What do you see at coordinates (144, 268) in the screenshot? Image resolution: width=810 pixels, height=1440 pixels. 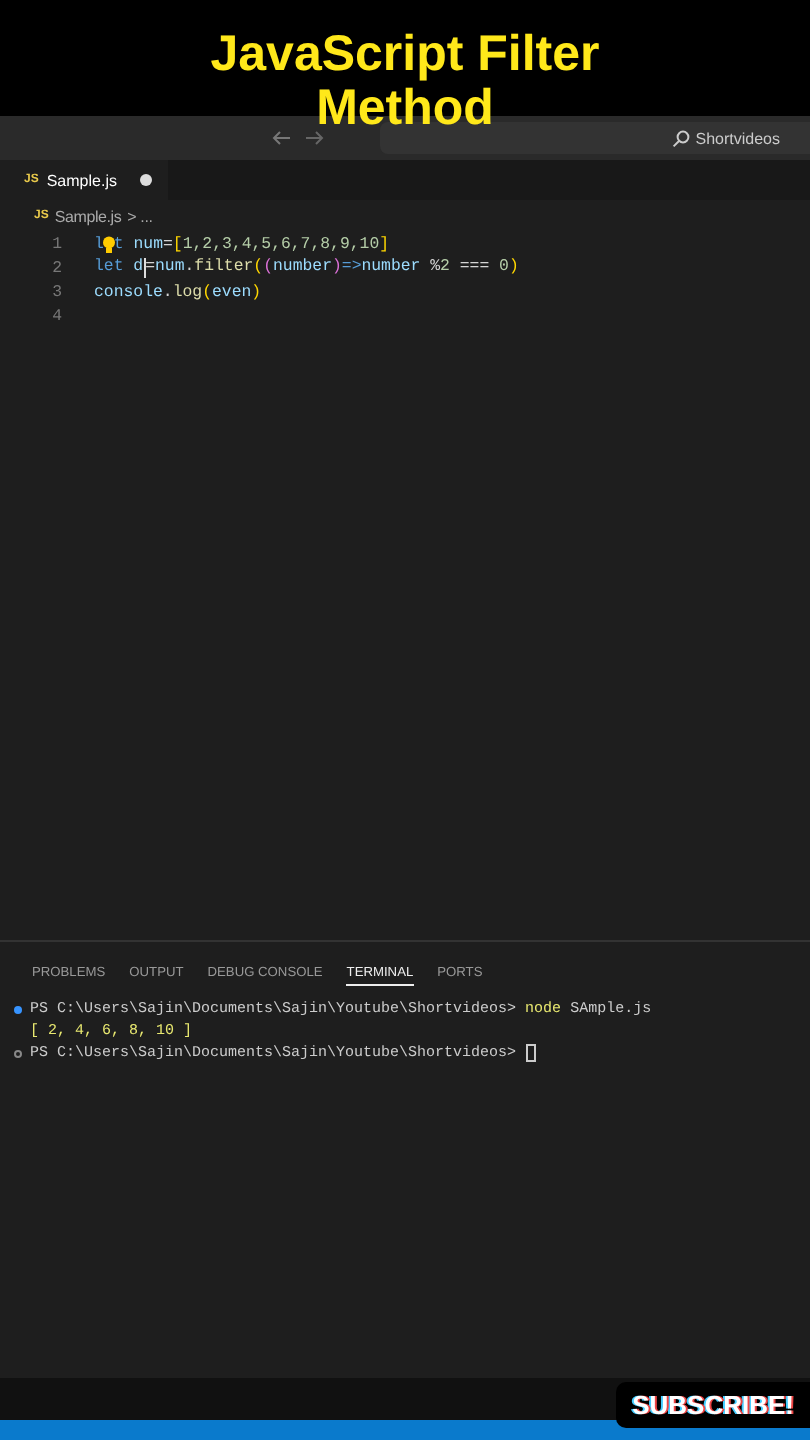 I see `text-cursor` at bounding box center [144, 268].